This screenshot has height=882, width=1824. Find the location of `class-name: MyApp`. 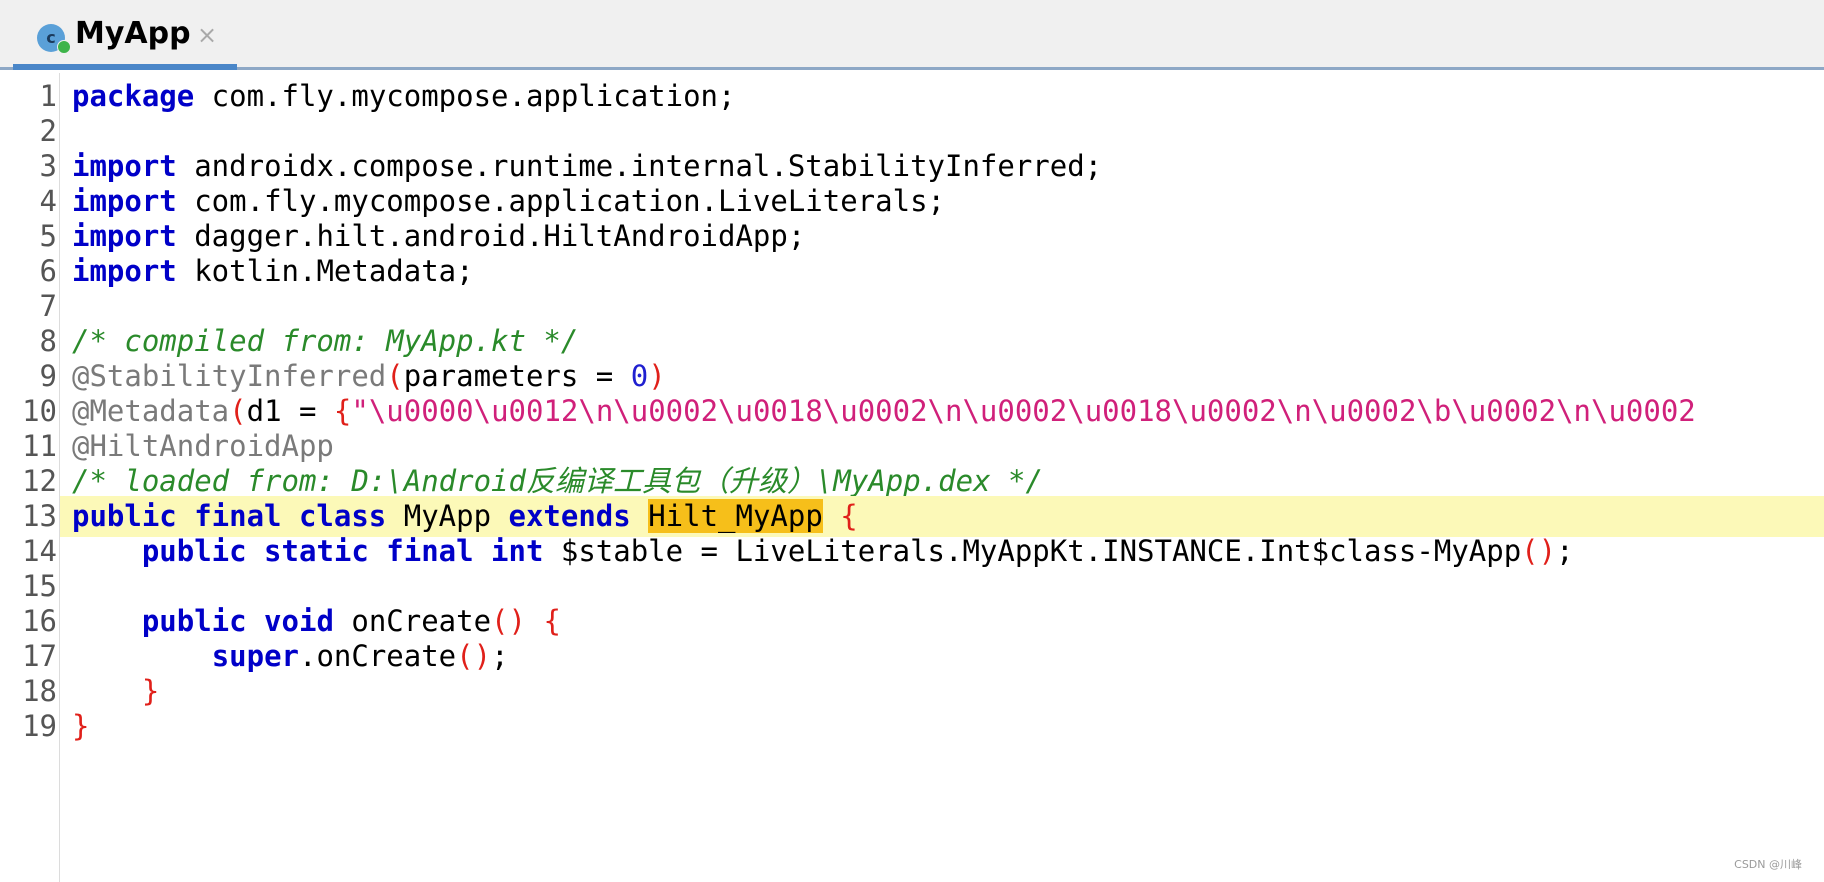

class-name: MyApp is located at coordinates (447, 516).